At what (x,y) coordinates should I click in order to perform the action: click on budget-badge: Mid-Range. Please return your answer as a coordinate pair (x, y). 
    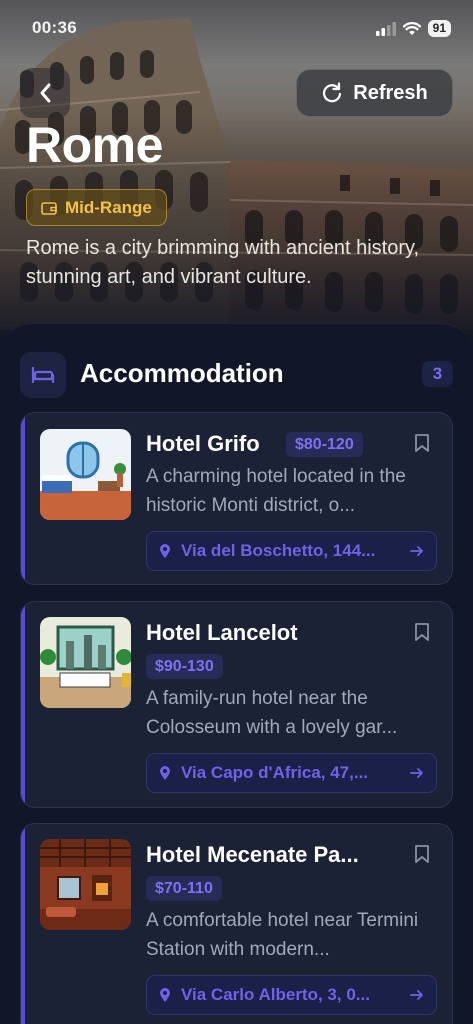
    Looking at the image, I should click on (96, 207).